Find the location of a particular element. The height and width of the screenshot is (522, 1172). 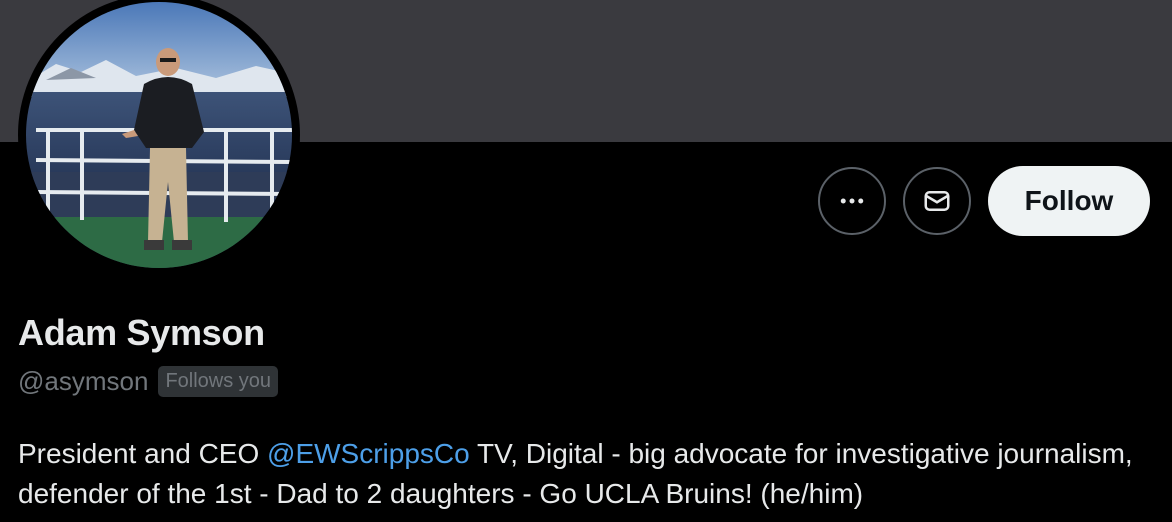

display-name: Adam Symson is located at coordinates (141, 332).